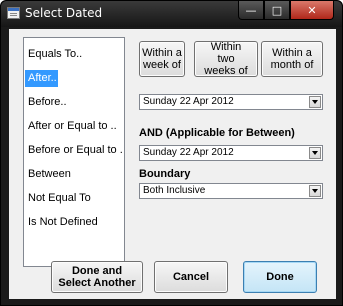 The height and width of the screenshot is (306, 343). I want to click on end-date-value: Sunday 22 Apr 2012, so click(188, 152).